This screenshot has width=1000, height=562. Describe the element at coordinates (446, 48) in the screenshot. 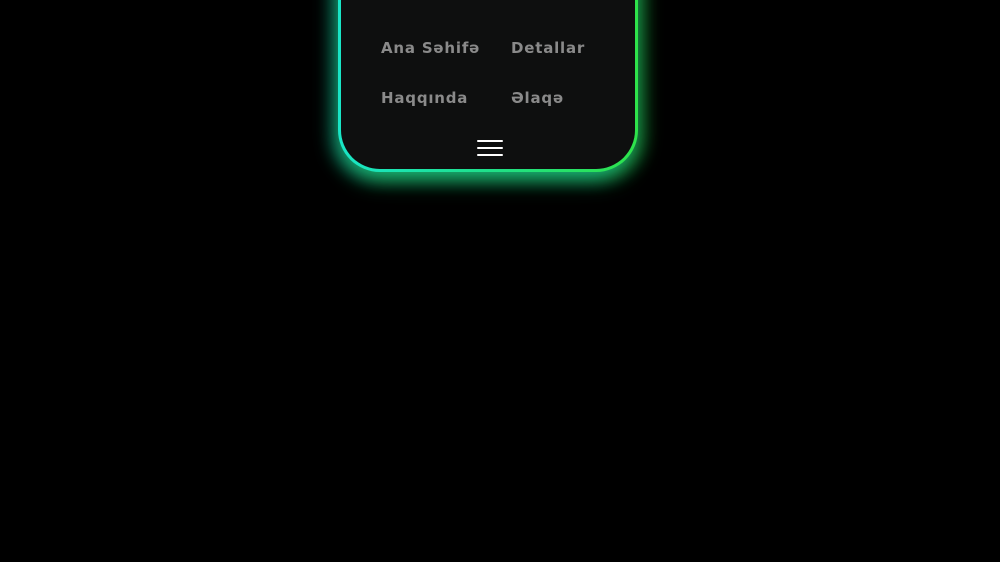

I see `nav-link-home: Ana Səhifə` at that location.